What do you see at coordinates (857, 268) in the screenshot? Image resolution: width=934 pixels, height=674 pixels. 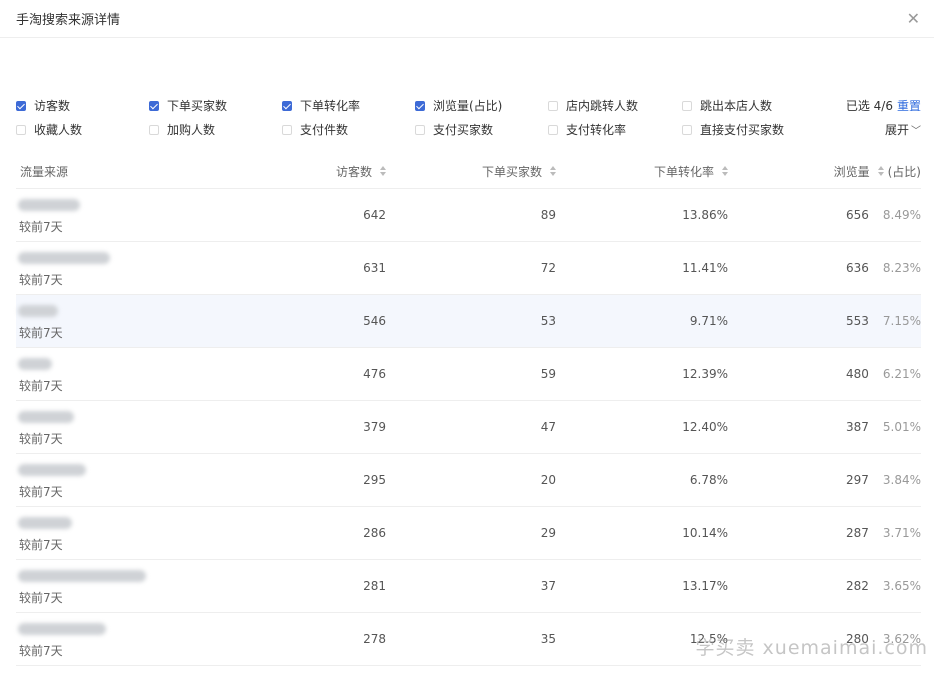 I see `pageviews-value: 636` at bounding box center [857, 268].